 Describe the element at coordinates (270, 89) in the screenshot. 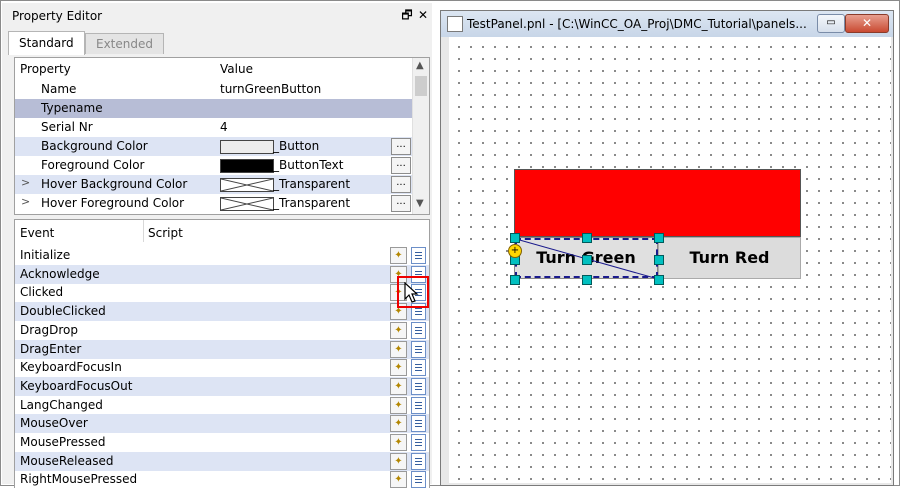

I see `property-value: turnGreenButton` at that location.